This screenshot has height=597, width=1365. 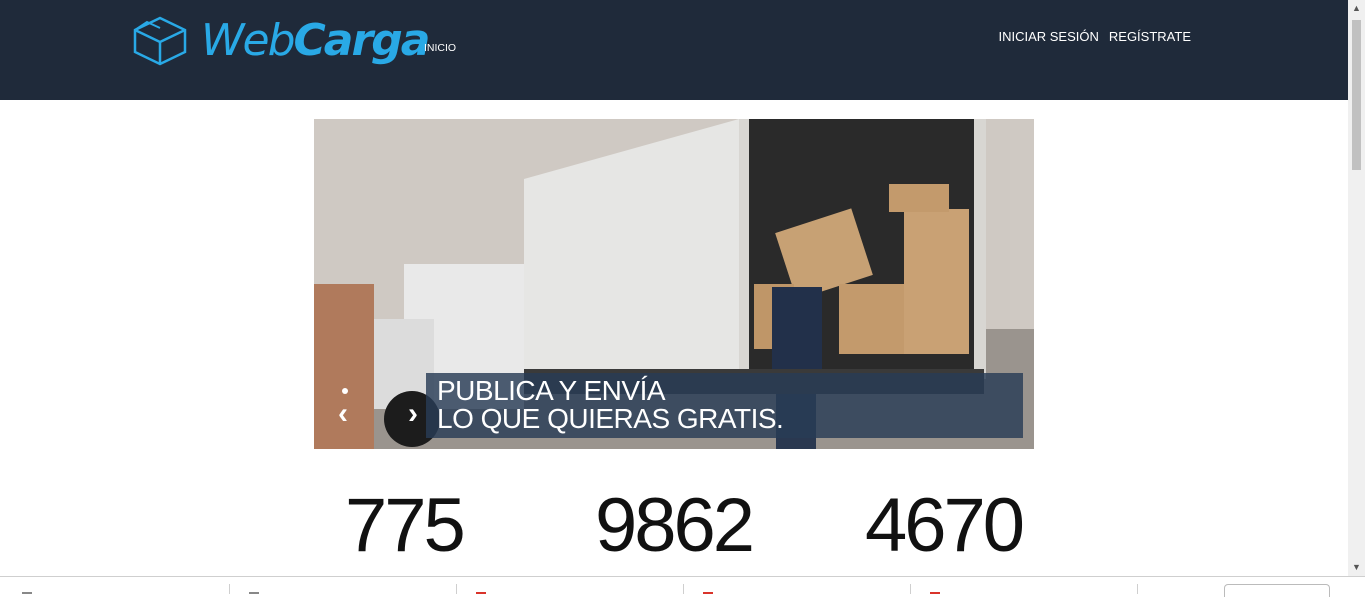 I want to click on toolbar-button, so click(x=1277, y=590).